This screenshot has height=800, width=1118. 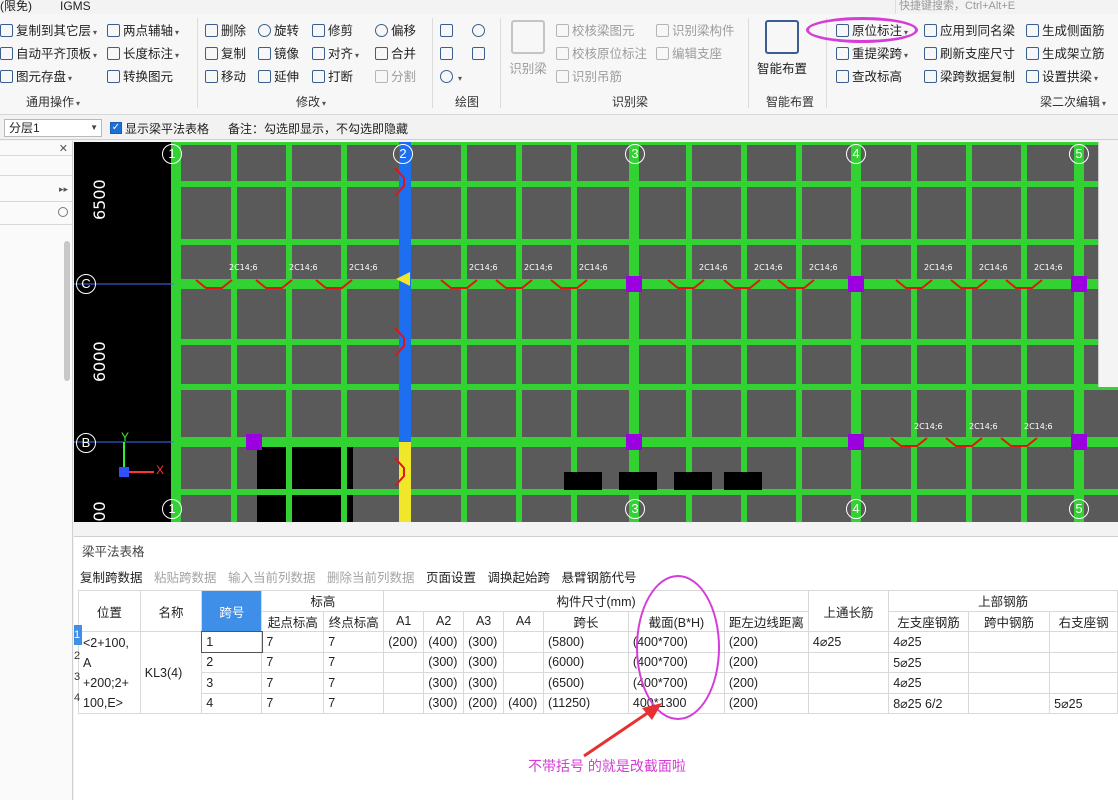 I want to click on cell-a2: (400), so click(x=444, y=642).